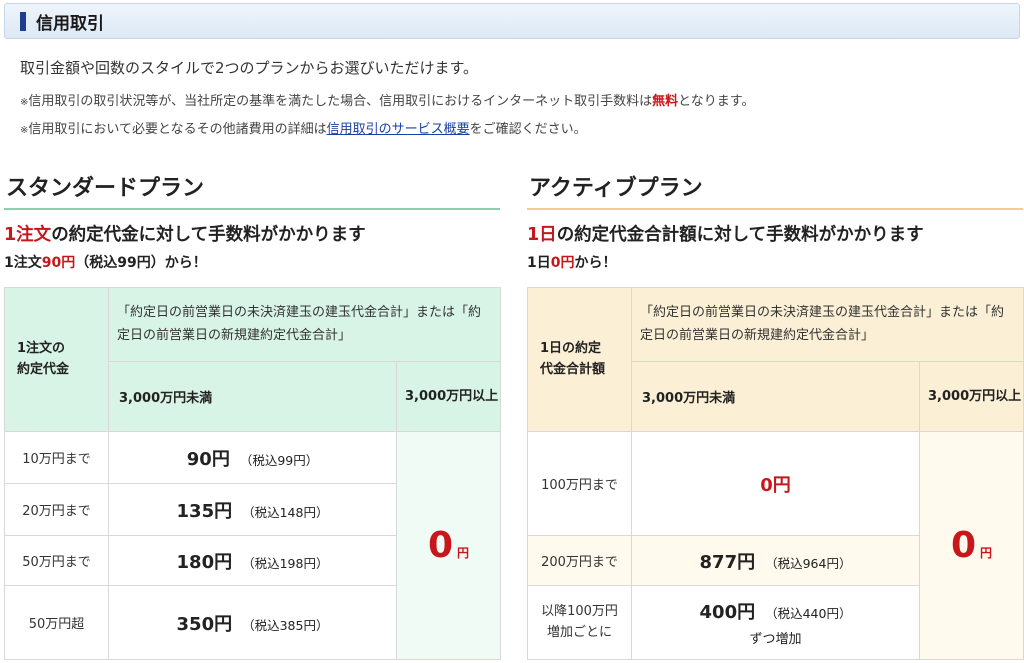  I want to click on header-marker, so click(23, 21).